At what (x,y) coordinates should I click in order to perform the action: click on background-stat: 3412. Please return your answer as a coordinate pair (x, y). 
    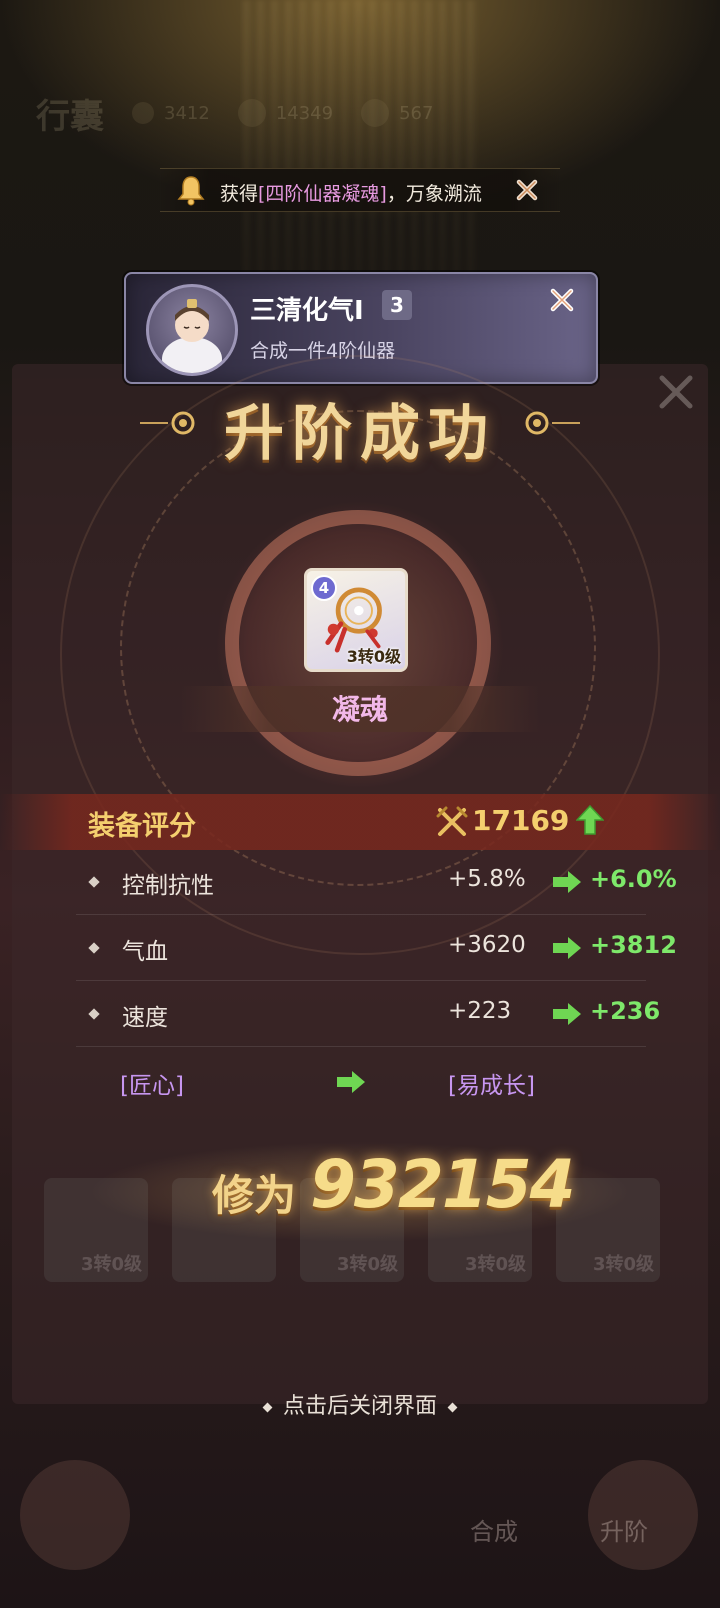
    Looking at the image, I should click on (171, 113).